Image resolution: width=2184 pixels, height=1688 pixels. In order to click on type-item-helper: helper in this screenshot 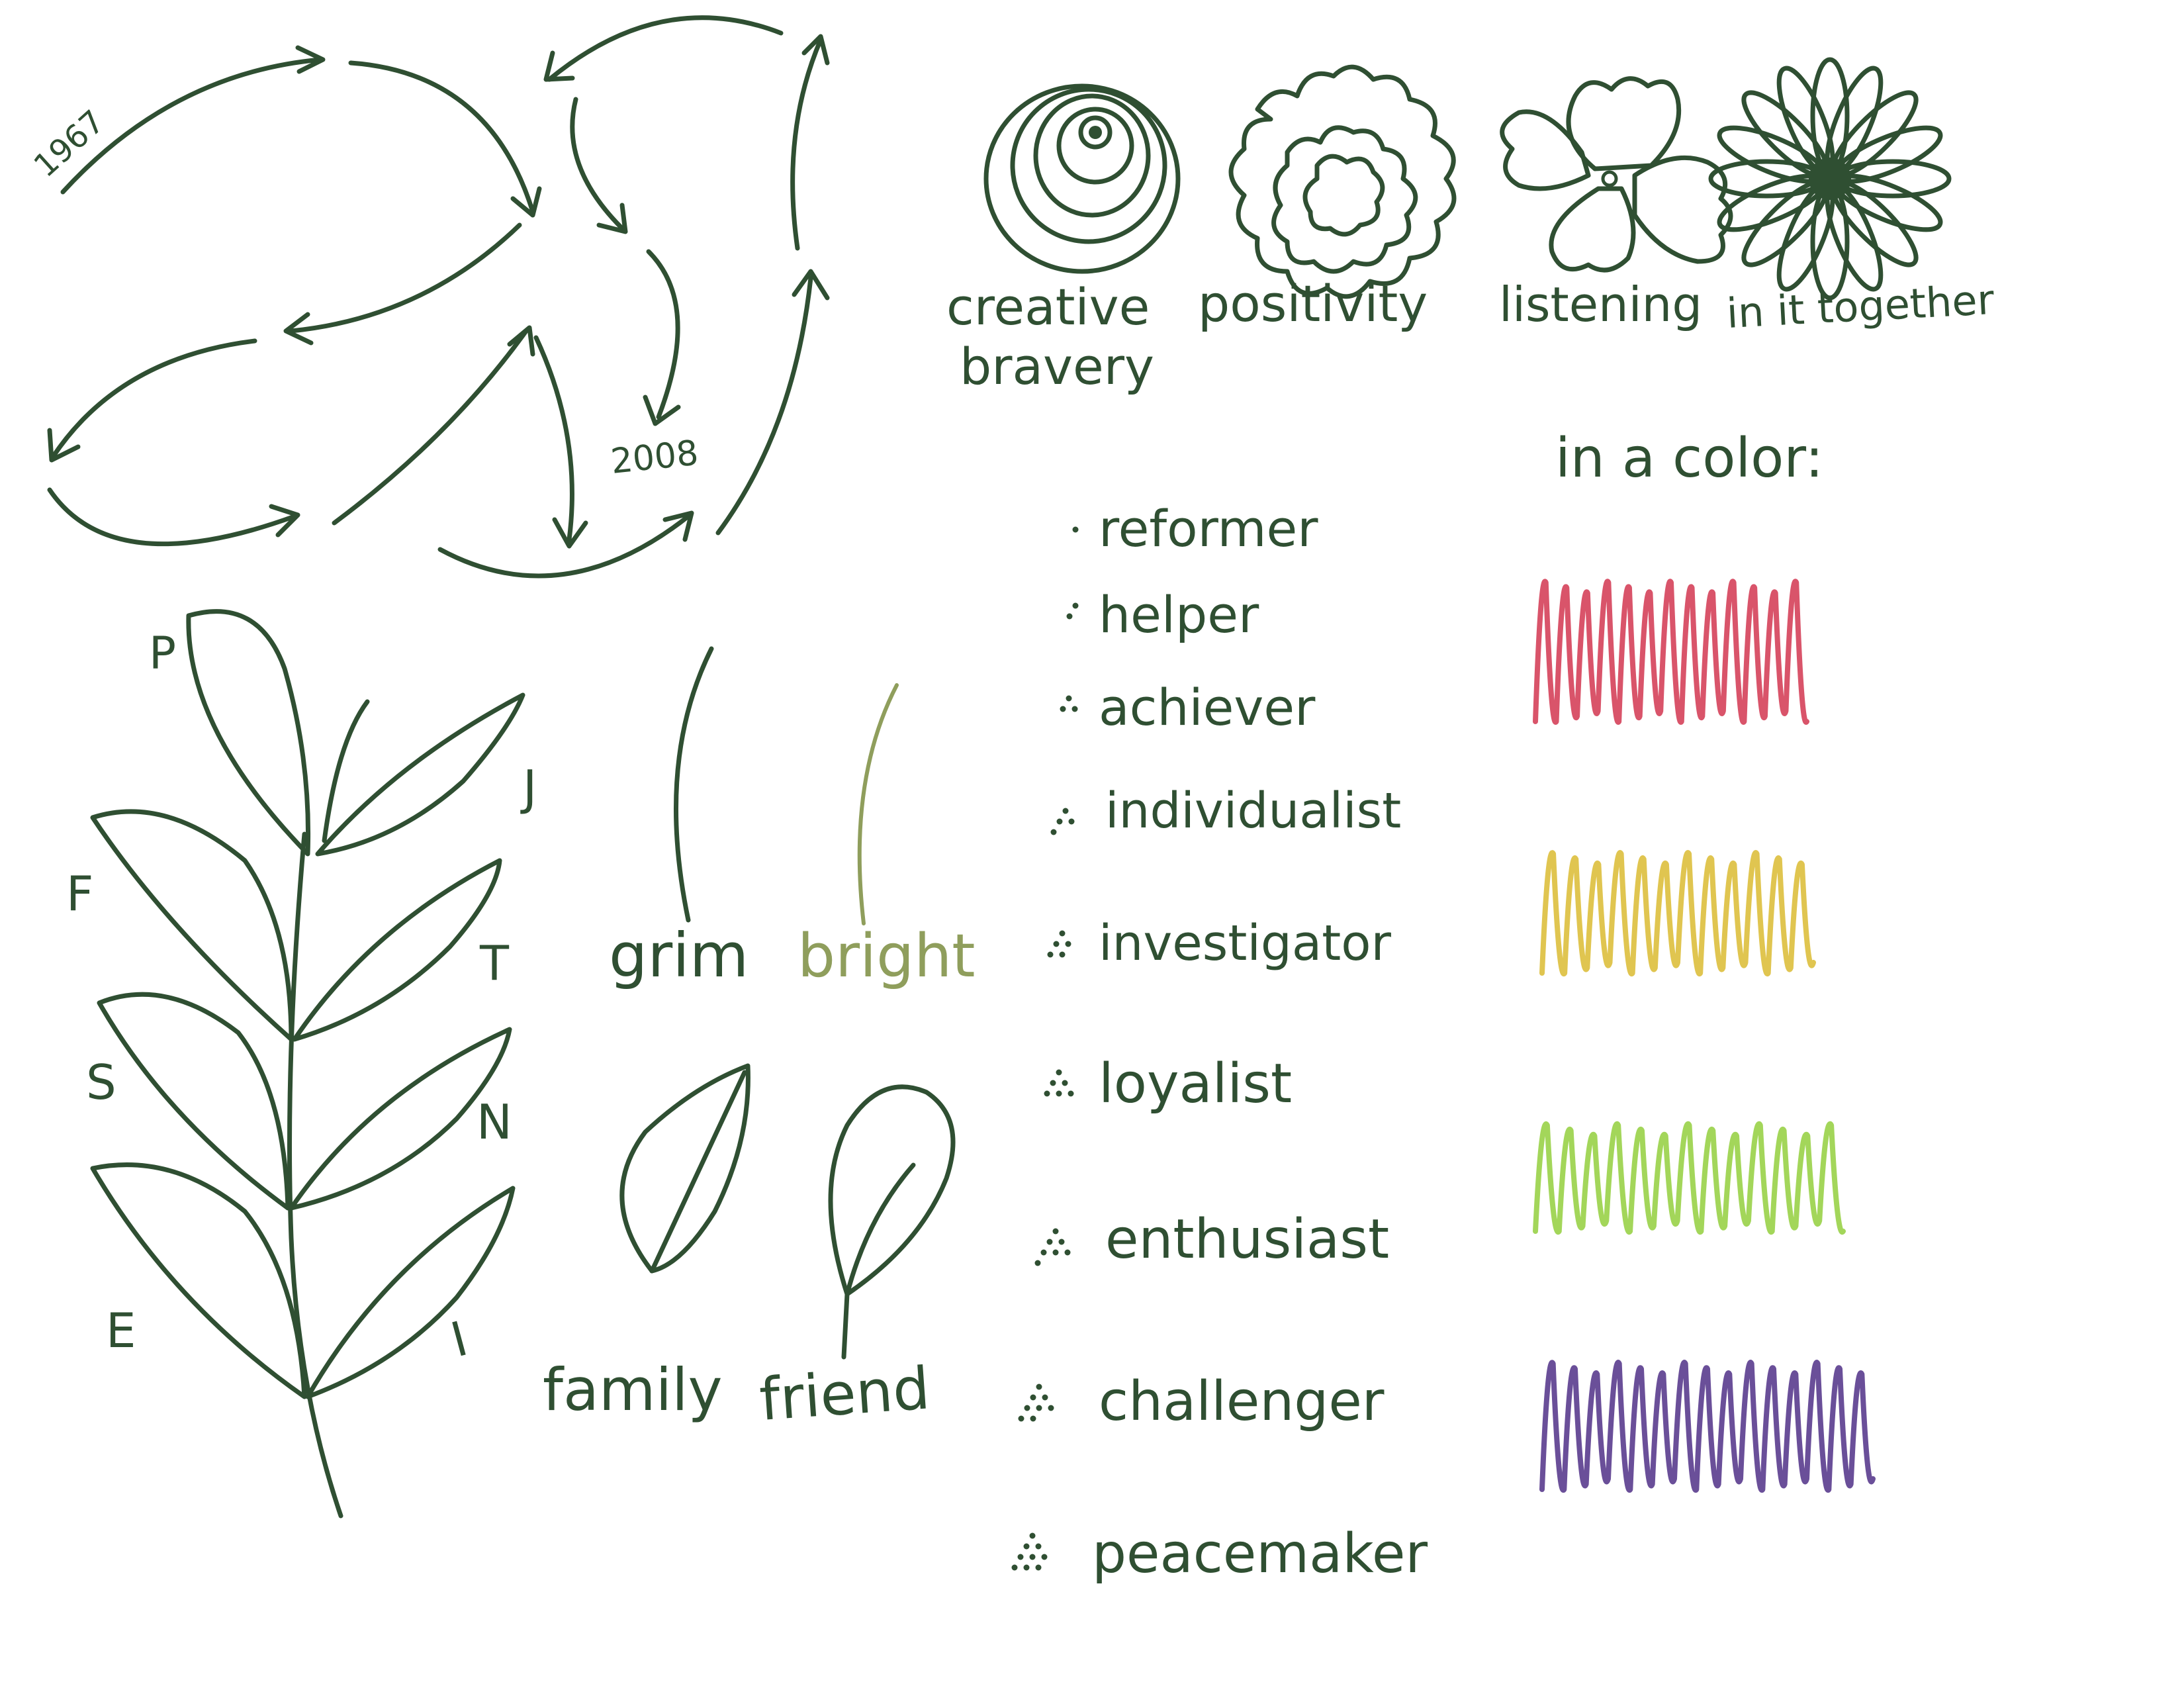, I will do `click(1162, 614)`.